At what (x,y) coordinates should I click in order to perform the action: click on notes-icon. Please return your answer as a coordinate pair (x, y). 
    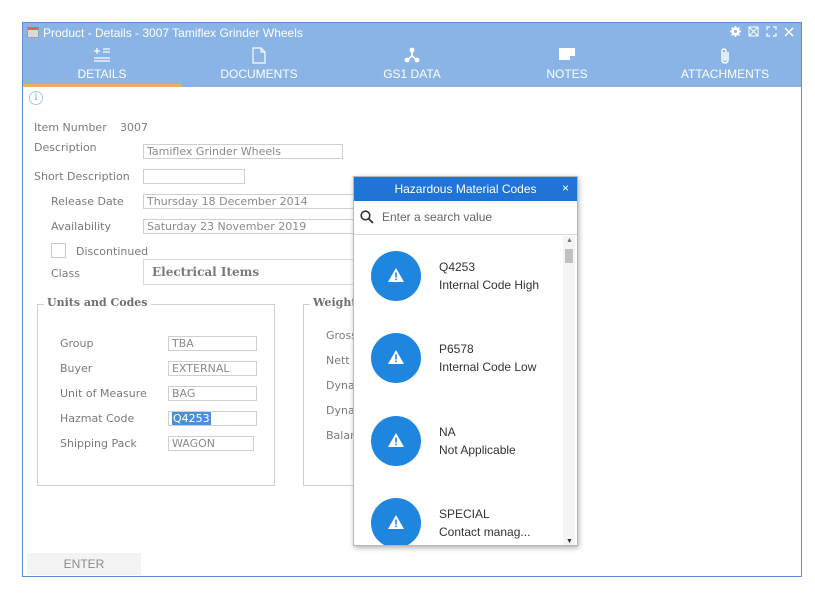
    Looking at the image, I should click on (567, 54).